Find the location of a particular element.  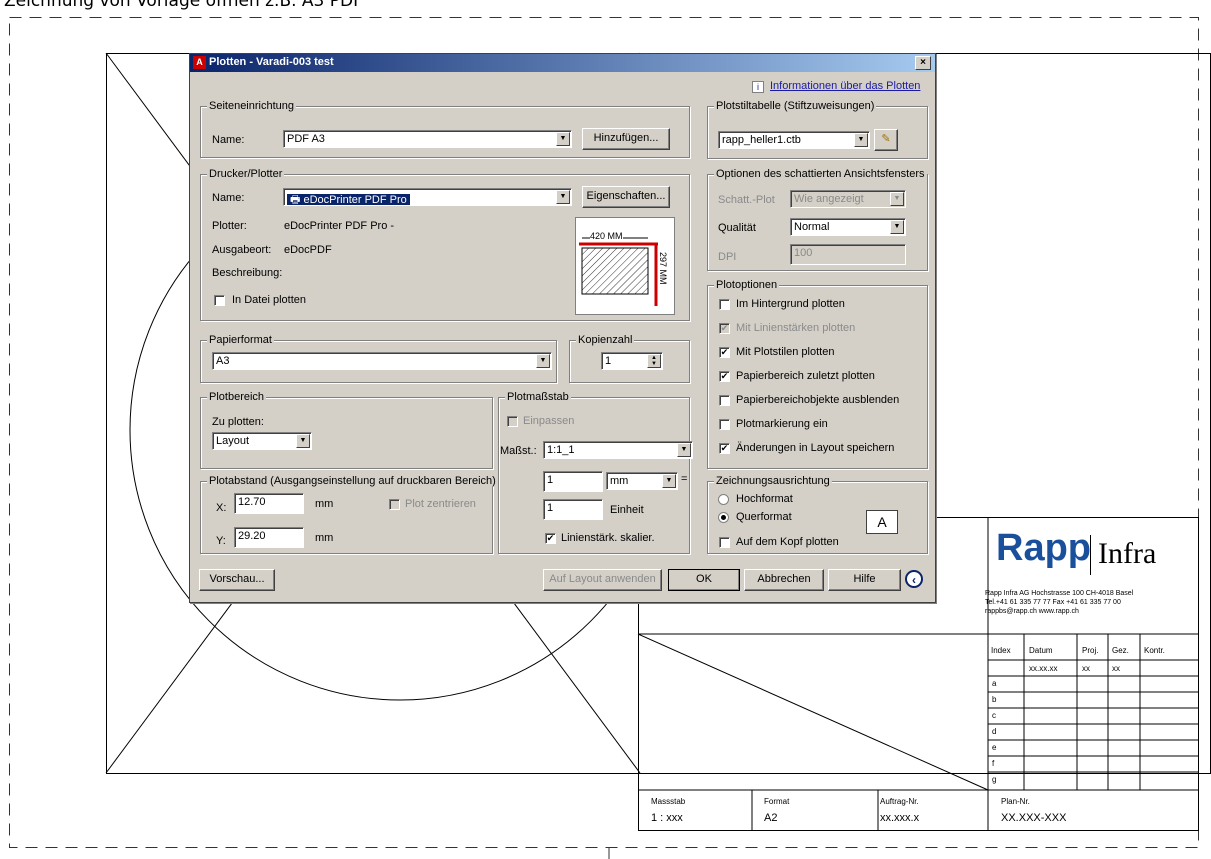

scale-equals-sign: = is located at coordinates (684, 479).